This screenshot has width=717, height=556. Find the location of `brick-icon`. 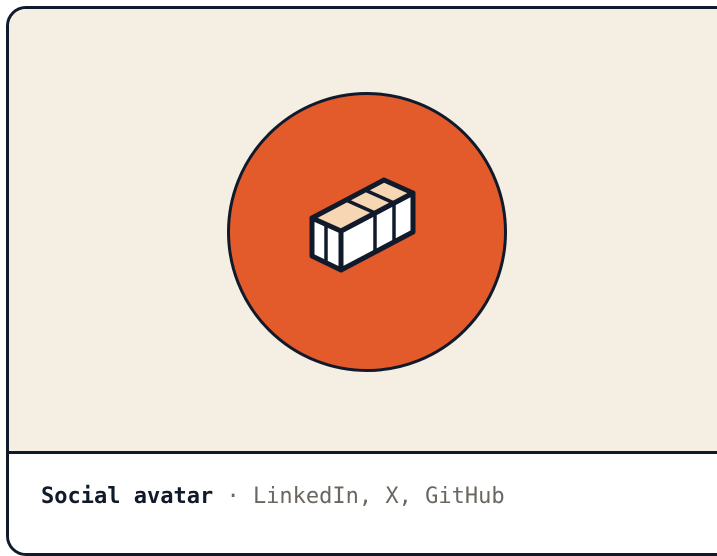

brick-icon is located at coordinates (362, 225).